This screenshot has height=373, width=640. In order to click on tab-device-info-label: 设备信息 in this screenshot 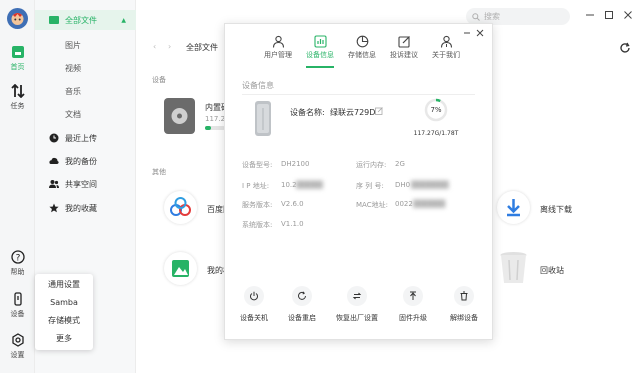, I will do `click(320, 55)`.